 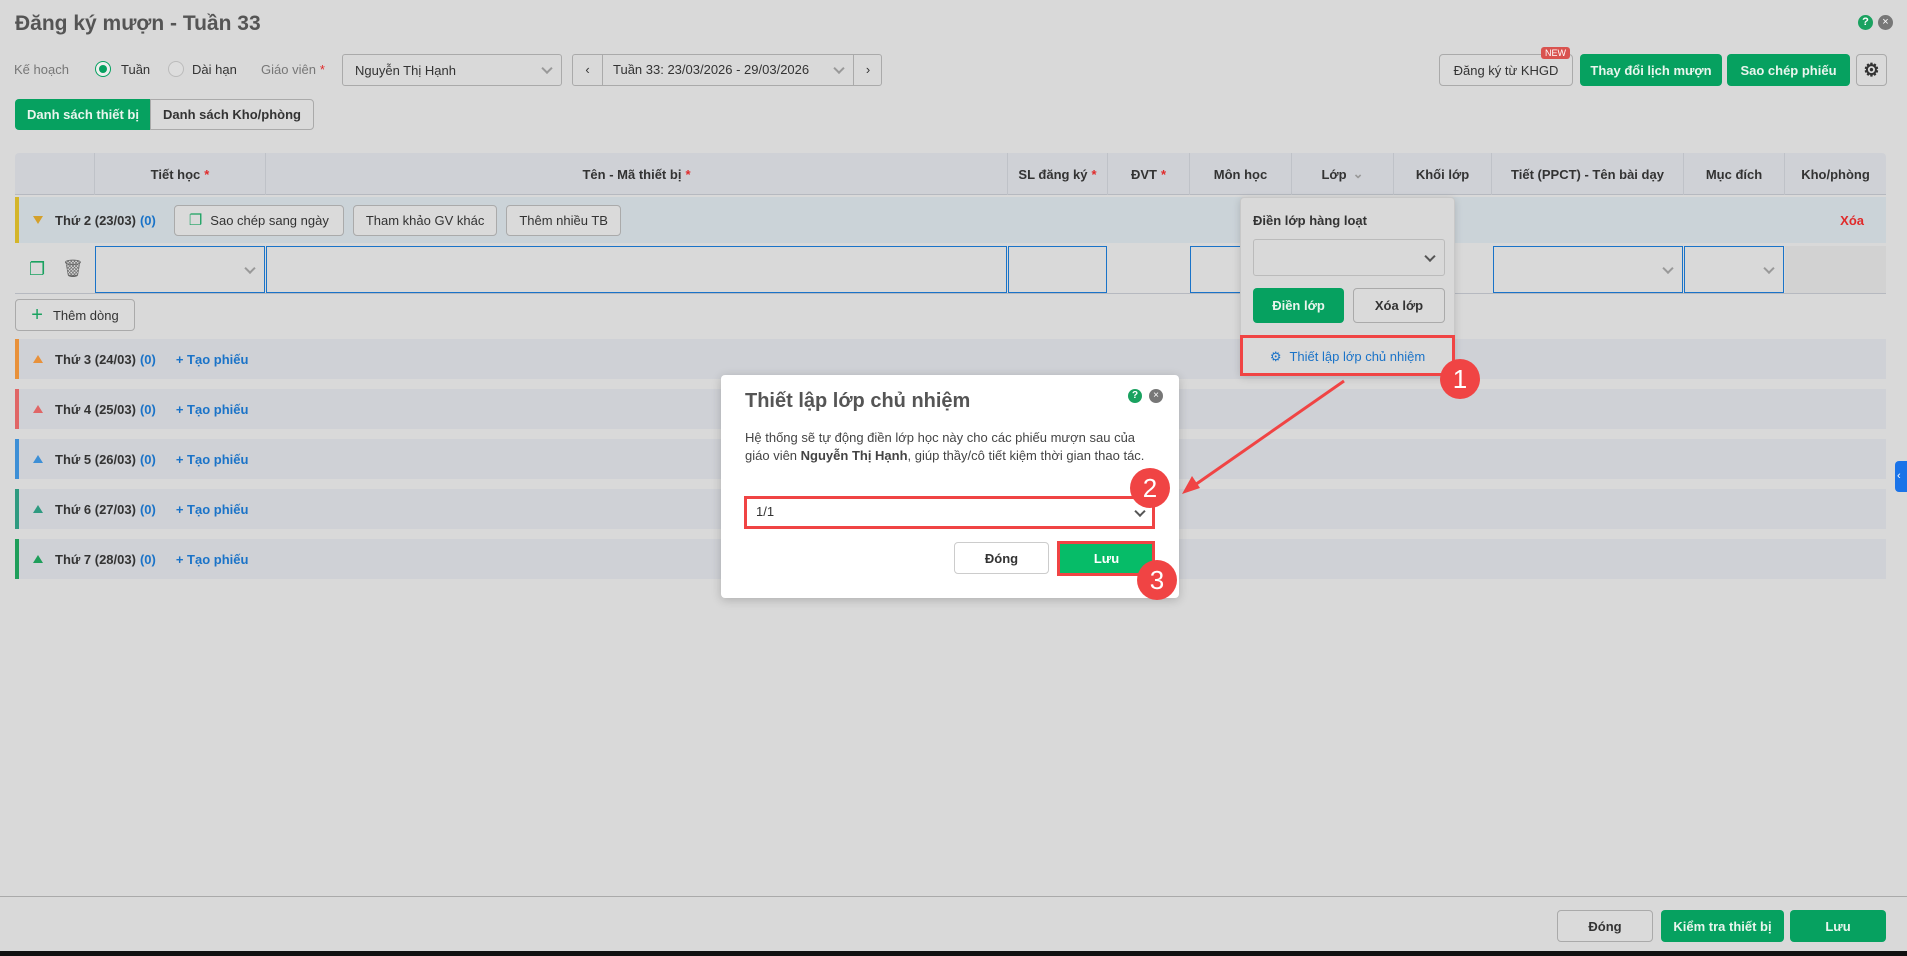 What do you see at coordinates (1157, 580) in the screenshot?
I see `step-badge-3: 3` at bounding box center [1157, 580].